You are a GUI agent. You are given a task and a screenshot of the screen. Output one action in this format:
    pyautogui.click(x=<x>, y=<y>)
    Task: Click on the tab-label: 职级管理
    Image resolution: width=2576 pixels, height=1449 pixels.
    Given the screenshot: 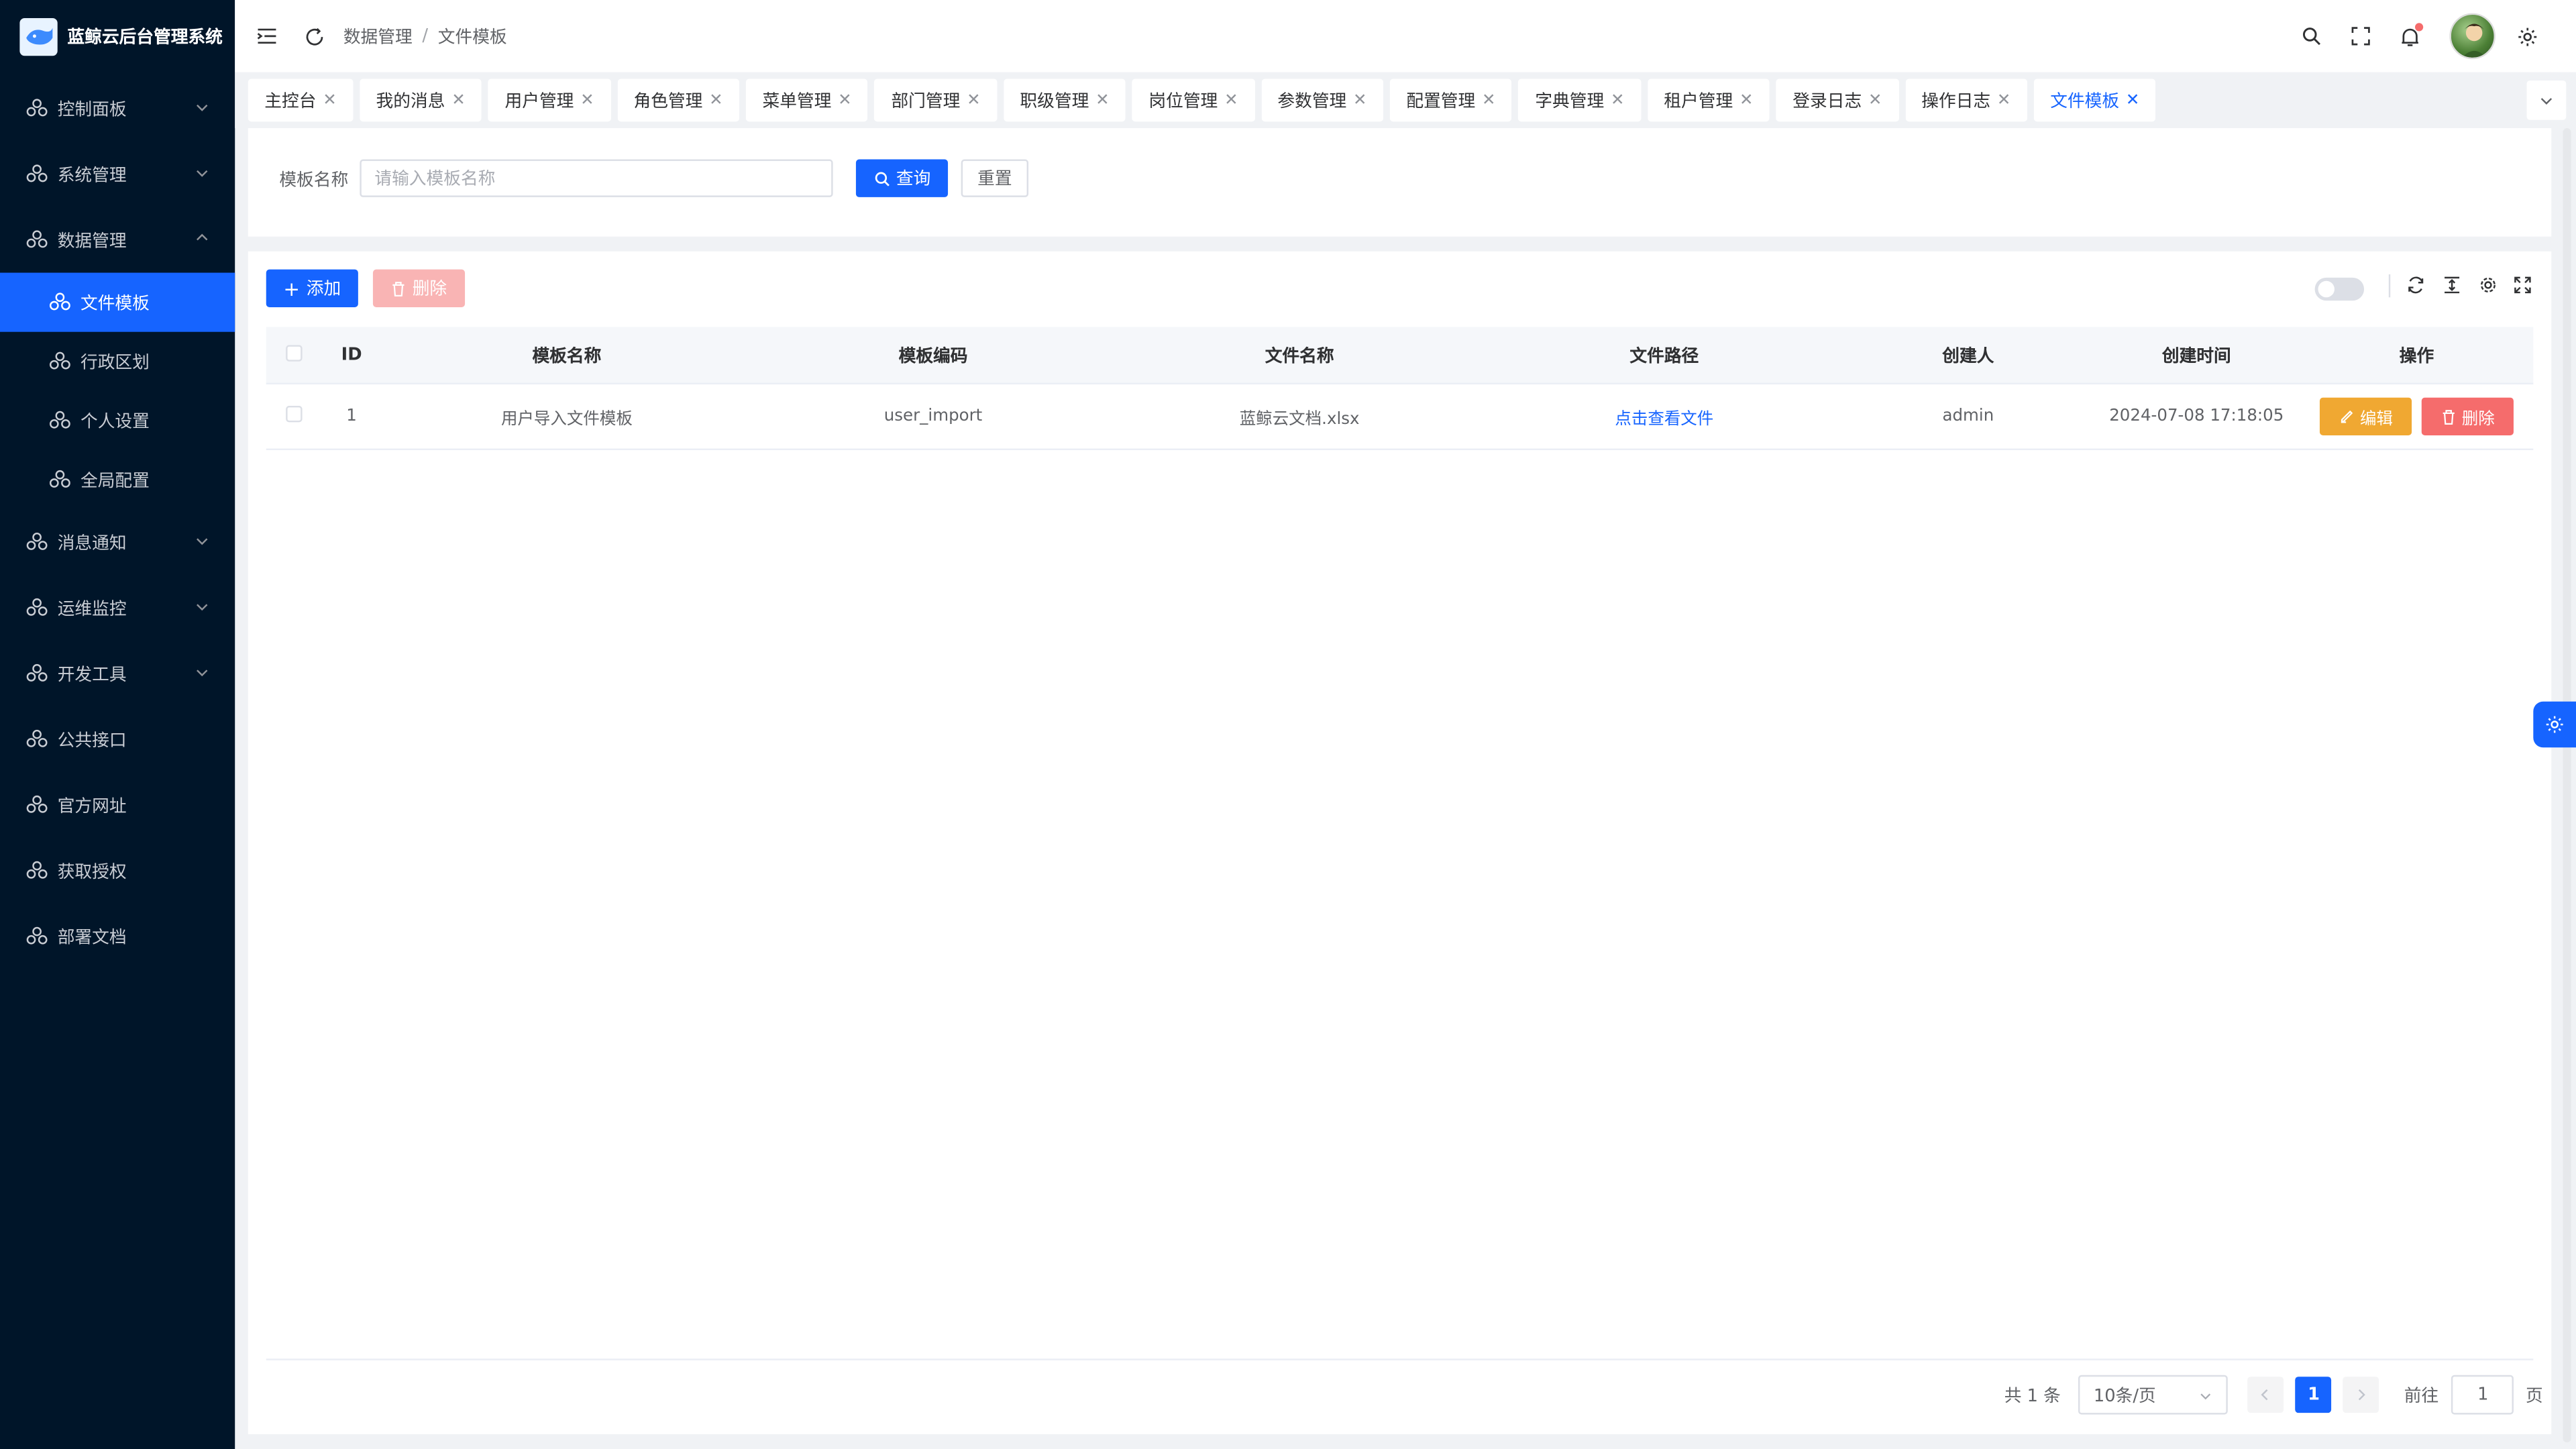 What is the action you would take?
    pyautogui.click(x=1054, y=101)
    